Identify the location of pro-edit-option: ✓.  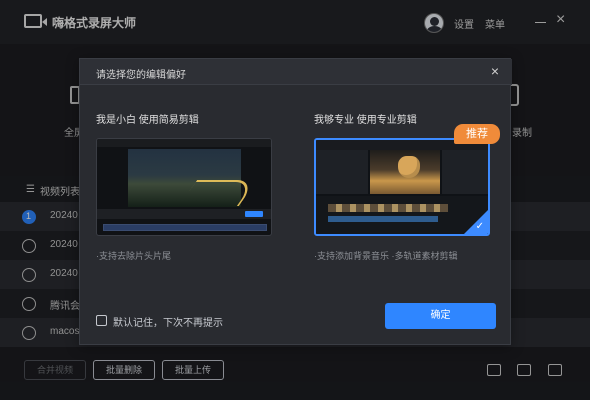
(402, 187).